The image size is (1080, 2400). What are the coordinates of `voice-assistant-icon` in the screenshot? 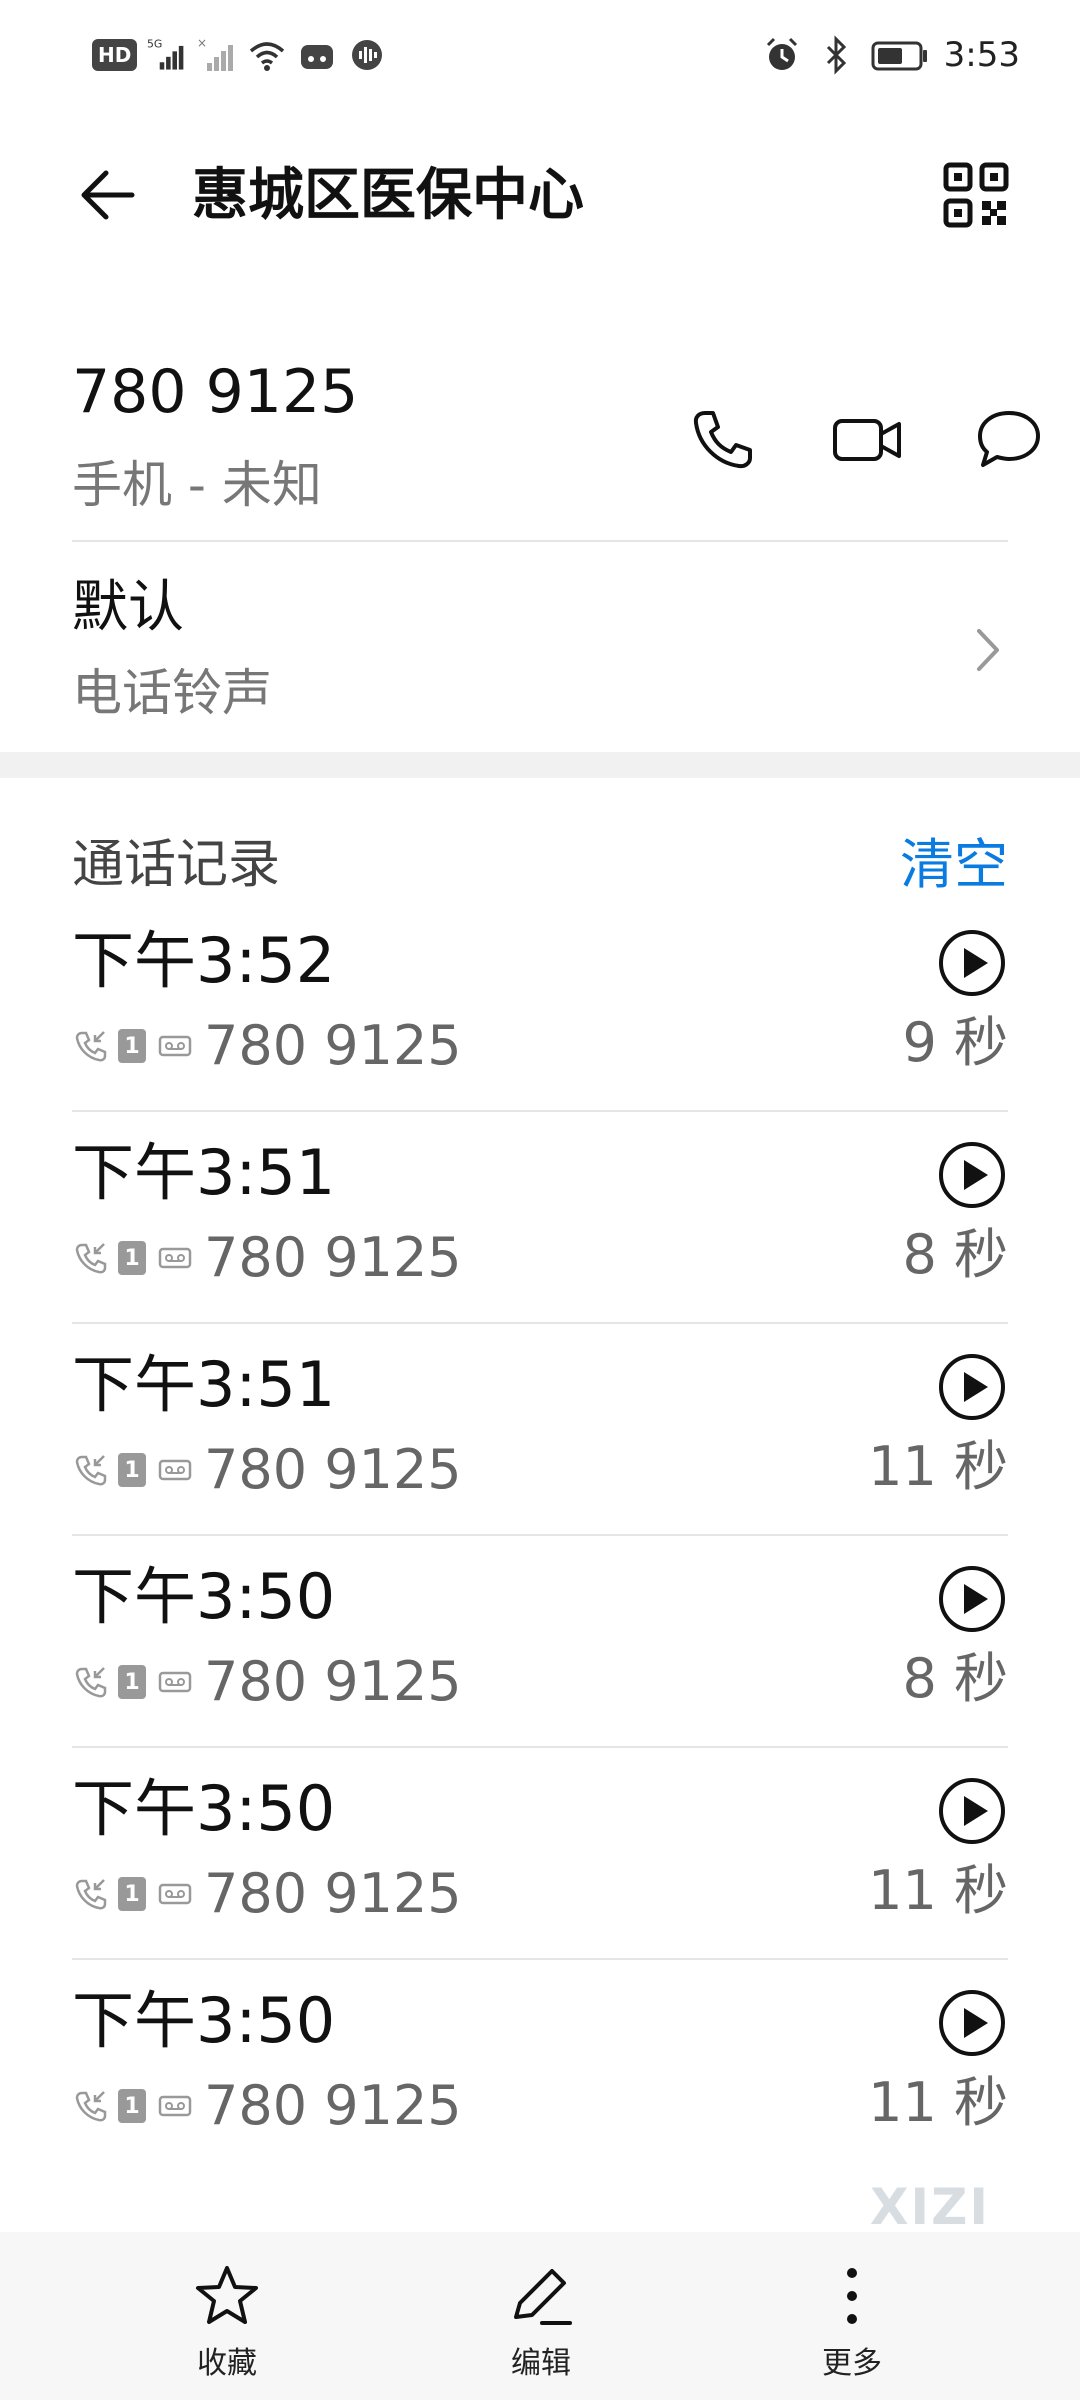 It's located at (367, 55).